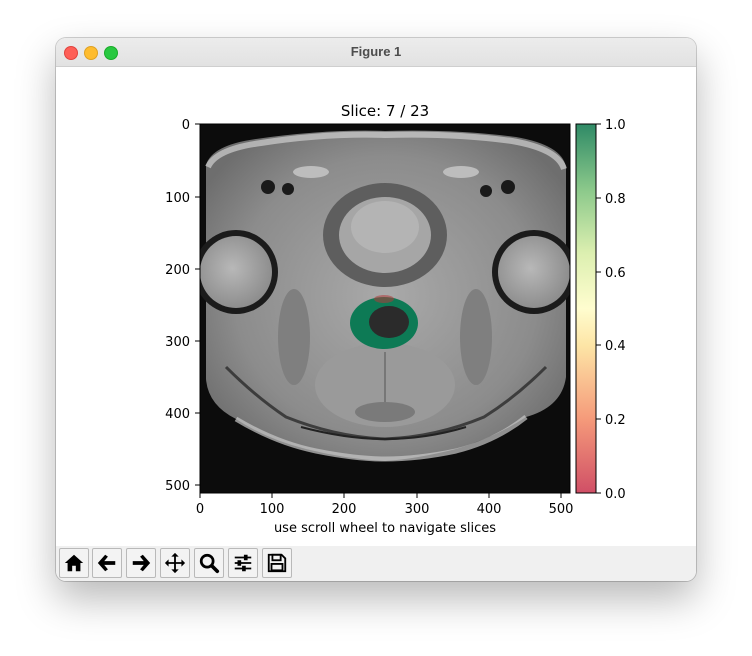  I want to click on pan-button, so click(175, 563).